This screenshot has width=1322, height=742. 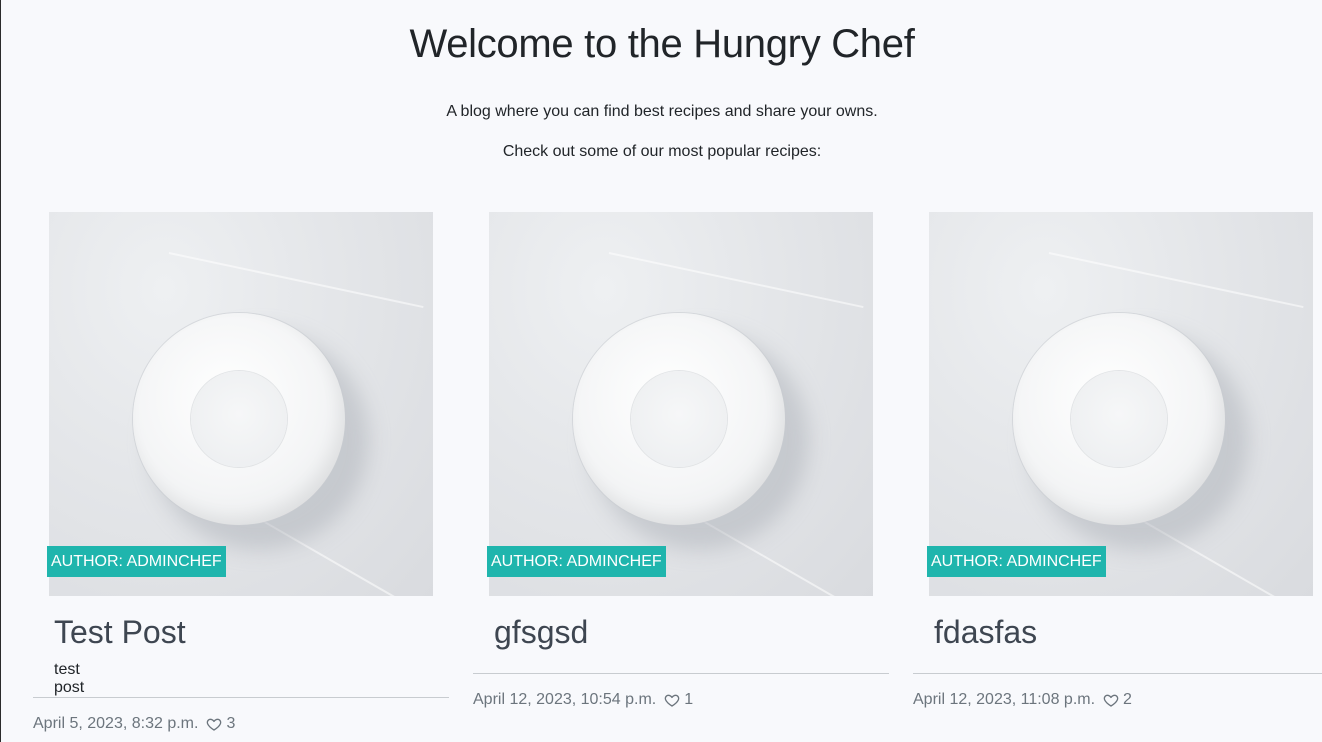 I want to click on page-title: Welcome to the Hungry Chef, so click(x=662, y=44).